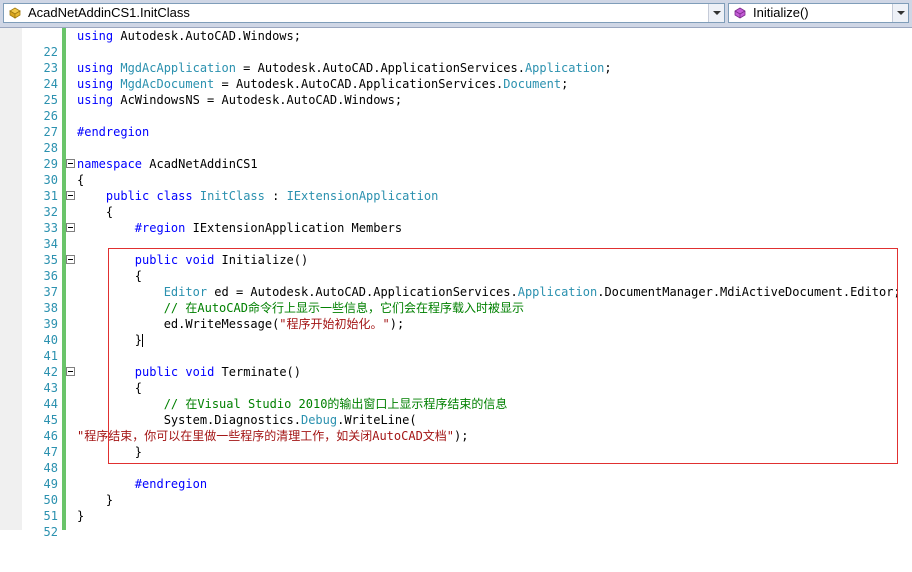 The image size is (912, 572). Describe the element at coordinates (456, 267) in the screenshot. I see `code-line: 36 public void Initialize()` at that location.